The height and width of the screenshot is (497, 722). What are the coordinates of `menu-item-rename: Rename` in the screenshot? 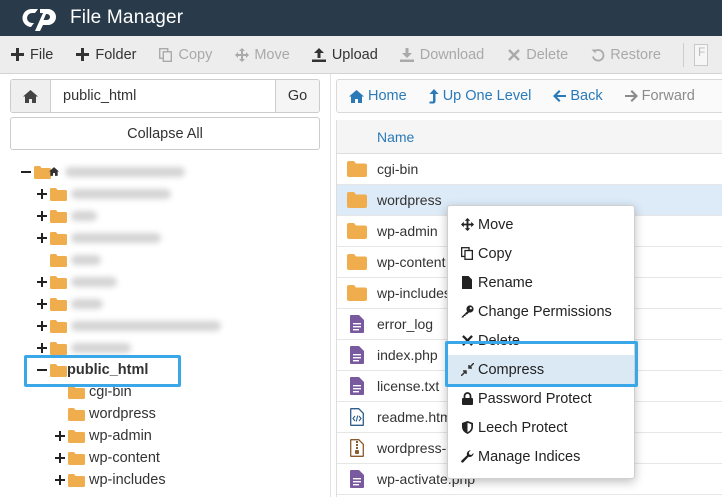 It's located at (541, 282).